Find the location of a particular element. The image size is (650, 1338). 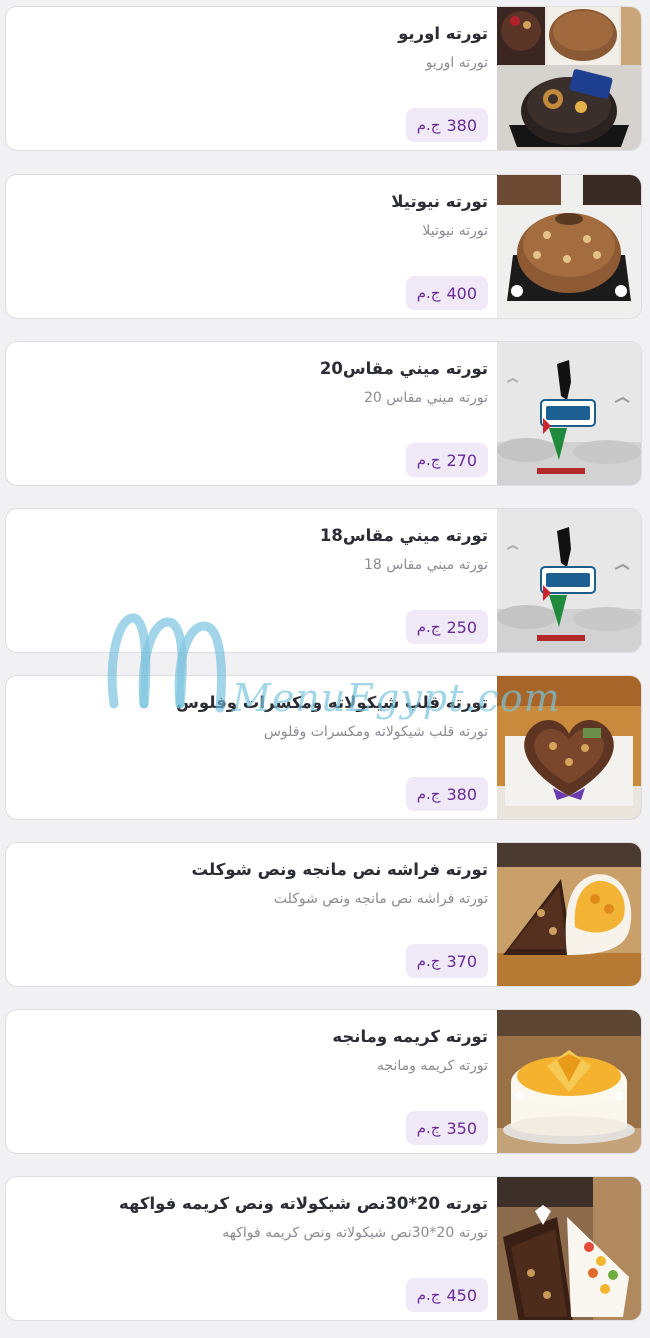

item-description: تورته ميني مقاس 18 is located at coordinates (425, 565).